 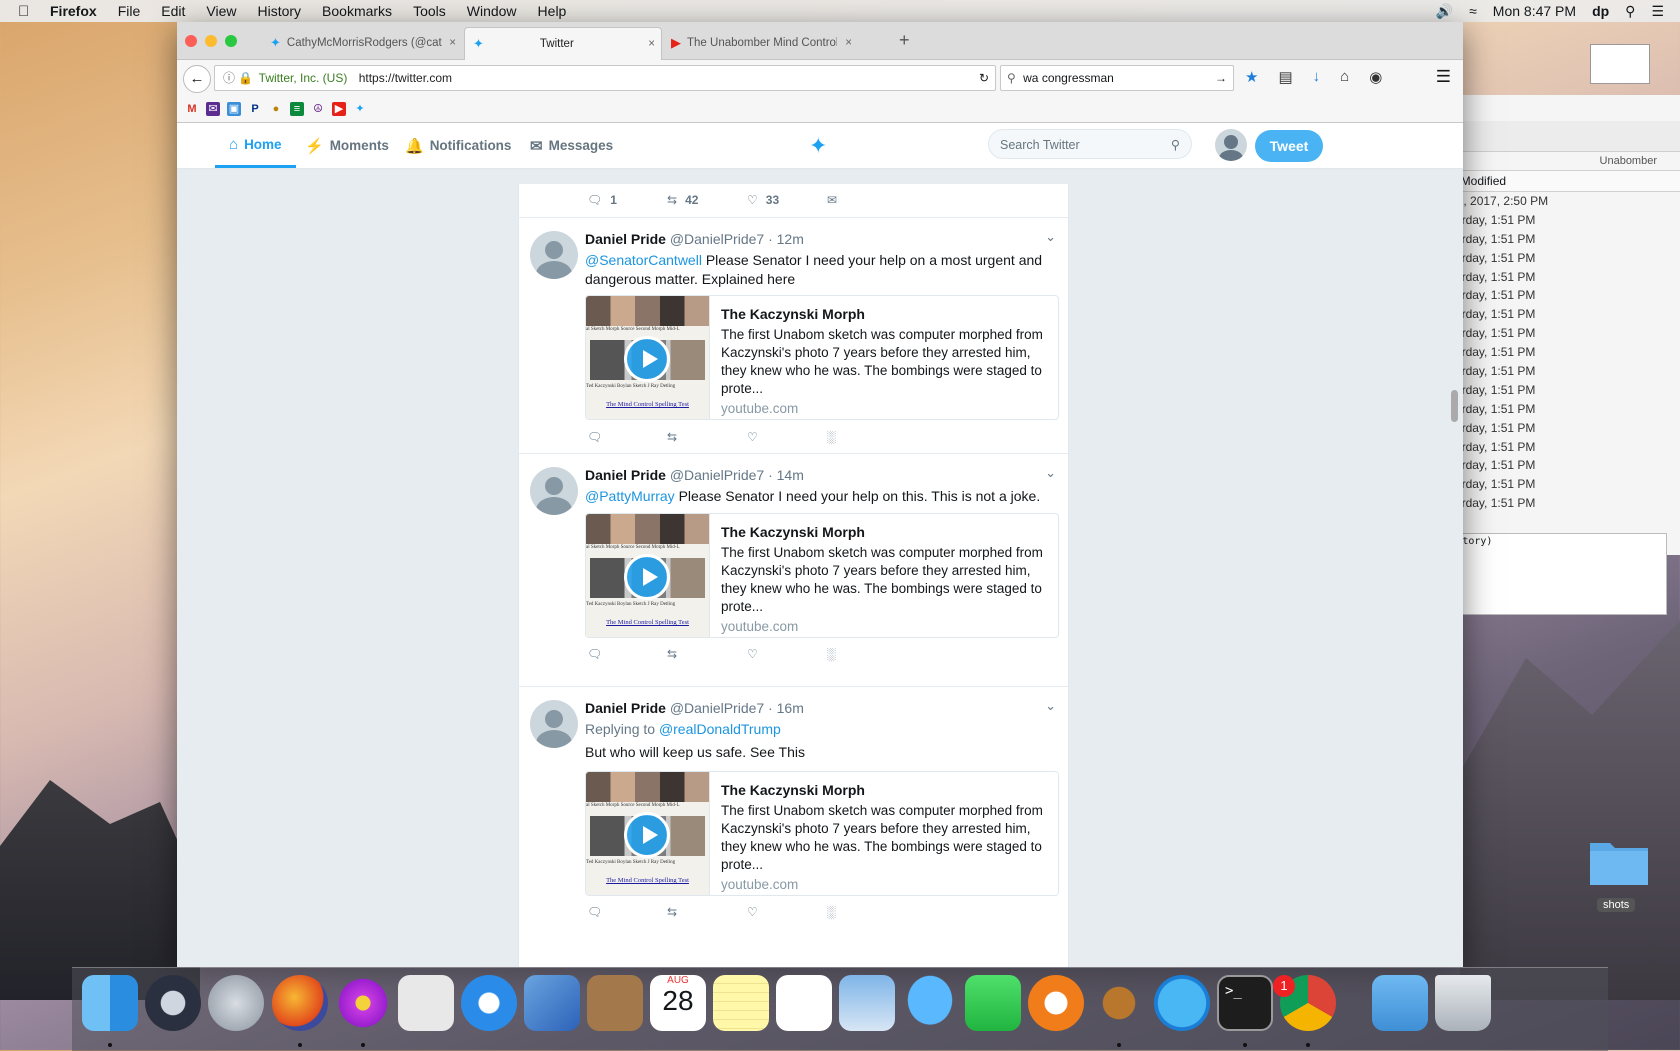 I want to click on like-button: ♡ 33, so click(x=787, y=200).